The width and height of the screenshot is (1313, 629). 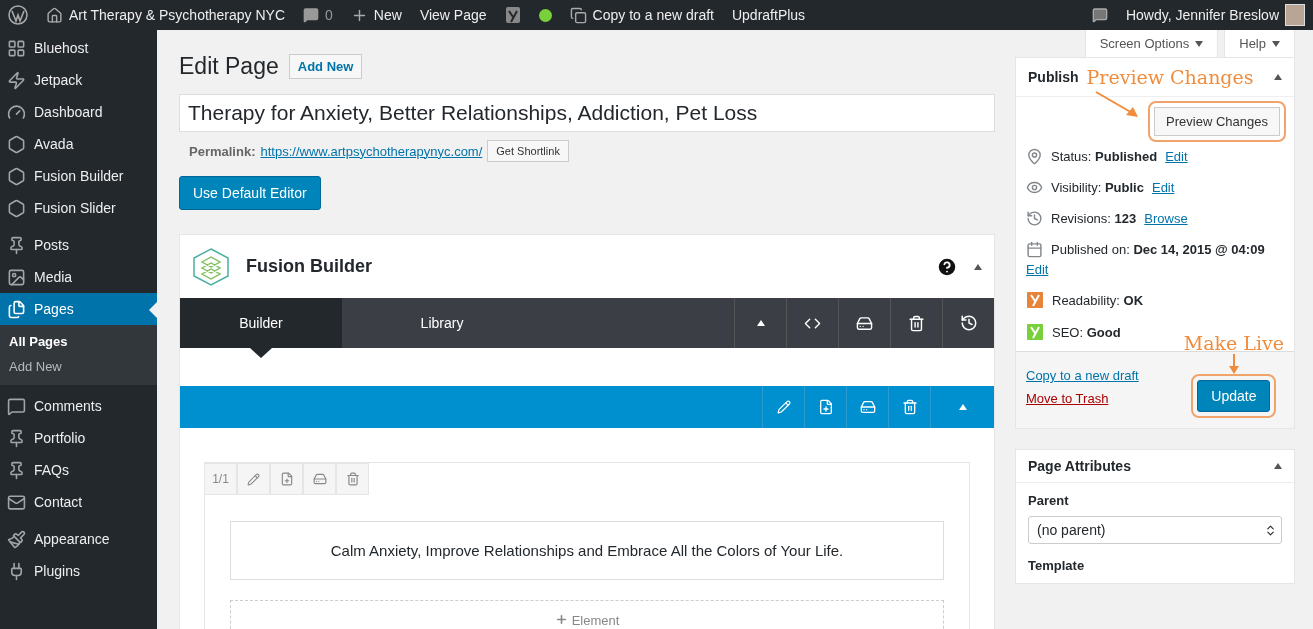 What do you see at coordinates (512, 15) in the screenshot?
I see `seo-plugin-icon` at bounding box center [512, 15].